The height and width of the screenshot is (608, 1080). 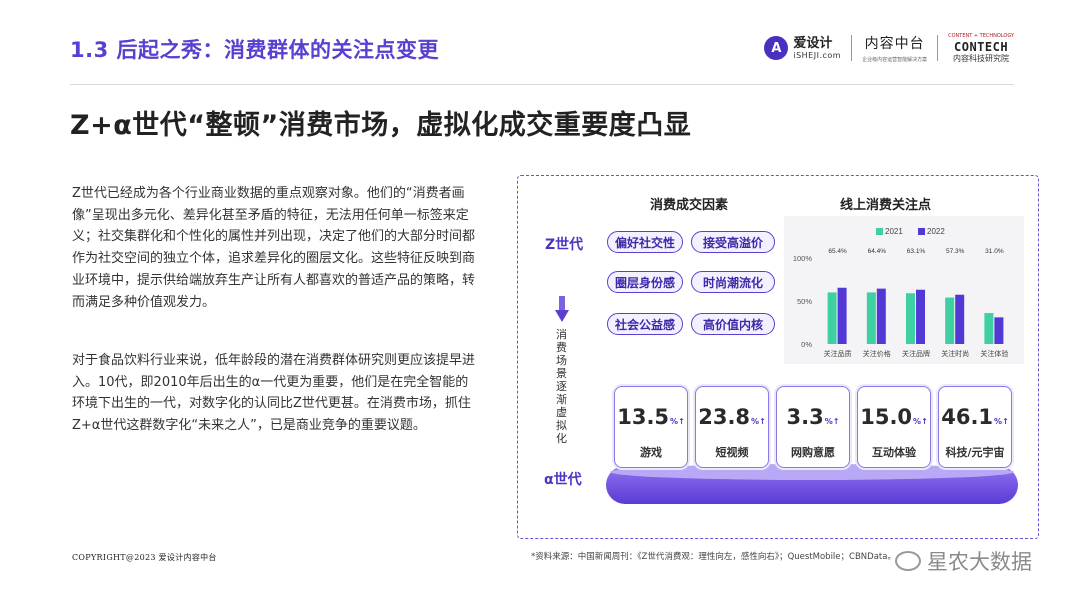 What do you see at coordinates (724, 417) in the screenshot?
I see `stat-value: 23.8` at bounding box center [724, 417].